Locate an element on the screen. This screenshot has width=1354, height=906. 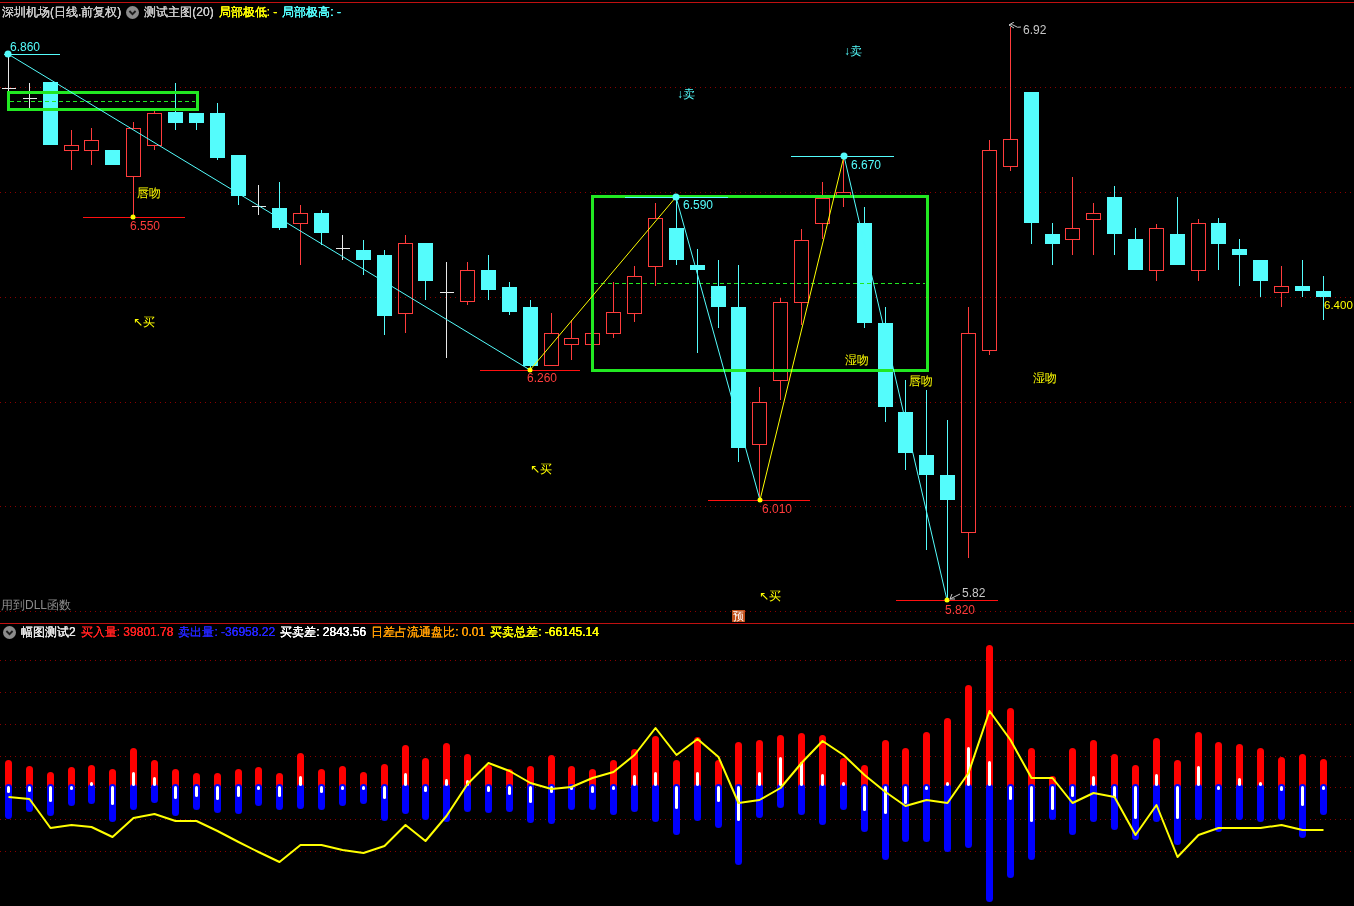
legend-item: 局部极低: - is located at coordinates (248, 12).